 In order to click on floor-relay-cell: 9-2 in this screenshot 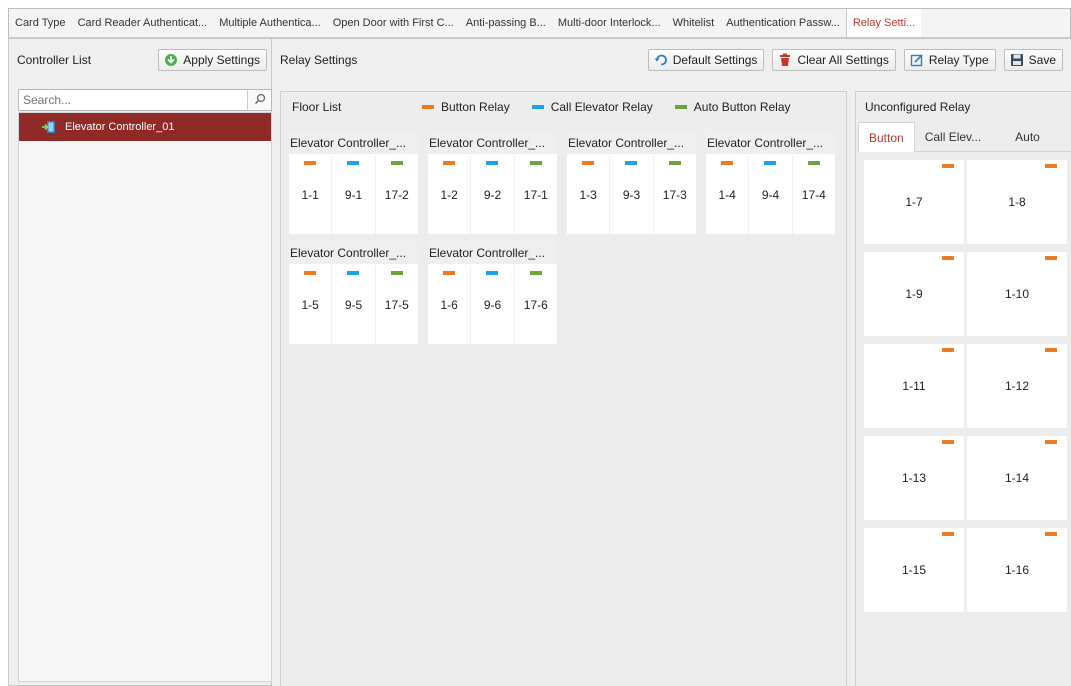, I will do `click(493, 195)`.